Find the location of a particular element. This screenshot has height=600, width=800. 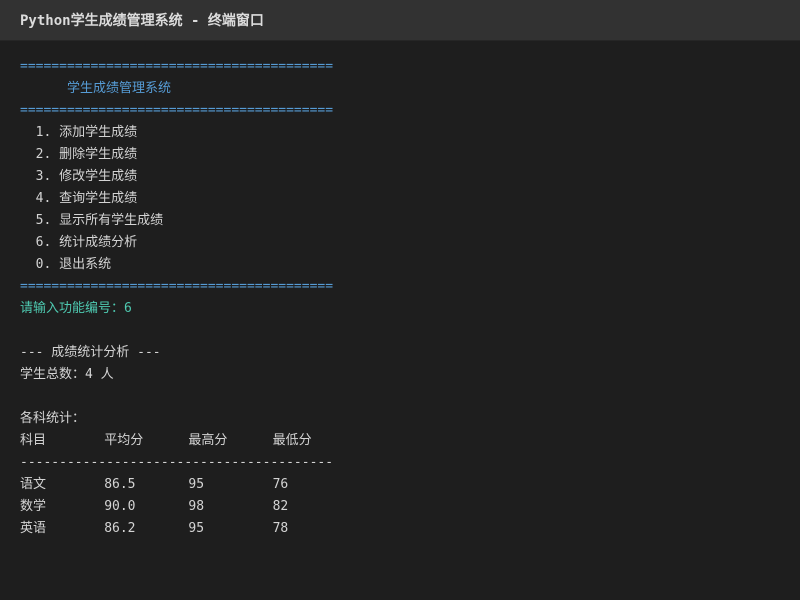

cell-min: 82 is located at coordinates (280, 506).